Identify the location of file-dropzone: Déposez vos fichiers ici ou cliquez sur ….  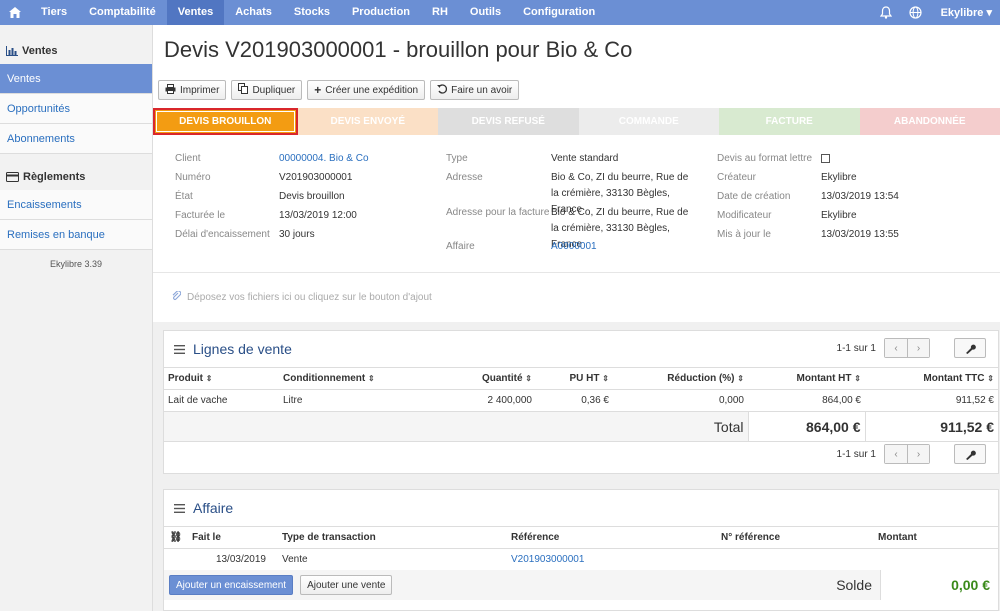
(302, 297).